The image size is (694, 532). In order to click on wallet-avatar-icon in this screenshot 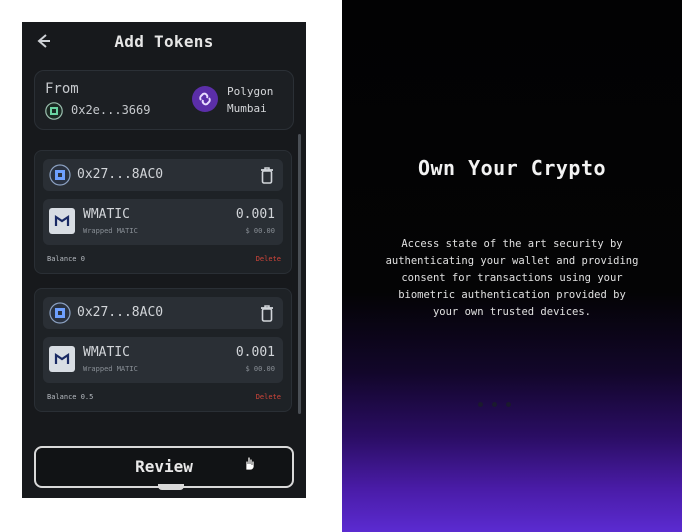, I will do `click(54, 111)`.